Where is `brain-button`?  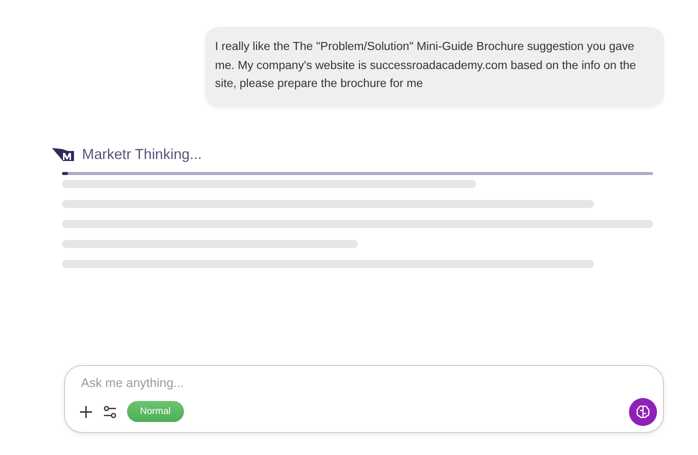 brain-button is located at coordinates (643, 412).